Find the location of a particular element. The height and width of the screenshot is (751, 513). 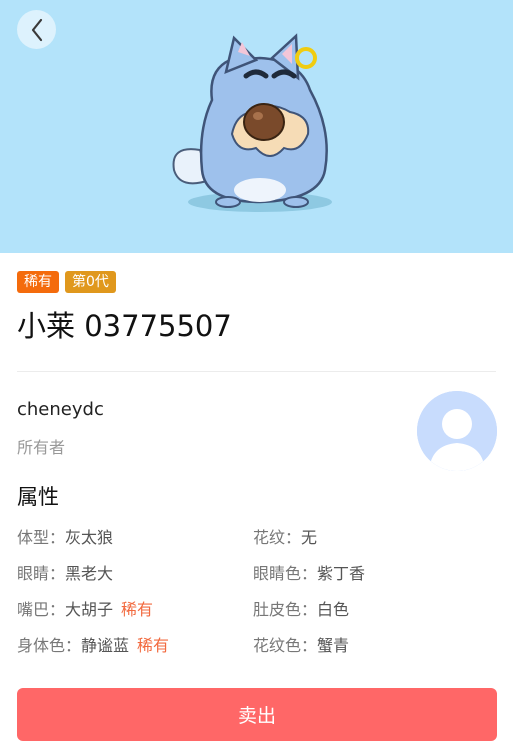

attribute-value: 无 is located at coordinates (309, 537).